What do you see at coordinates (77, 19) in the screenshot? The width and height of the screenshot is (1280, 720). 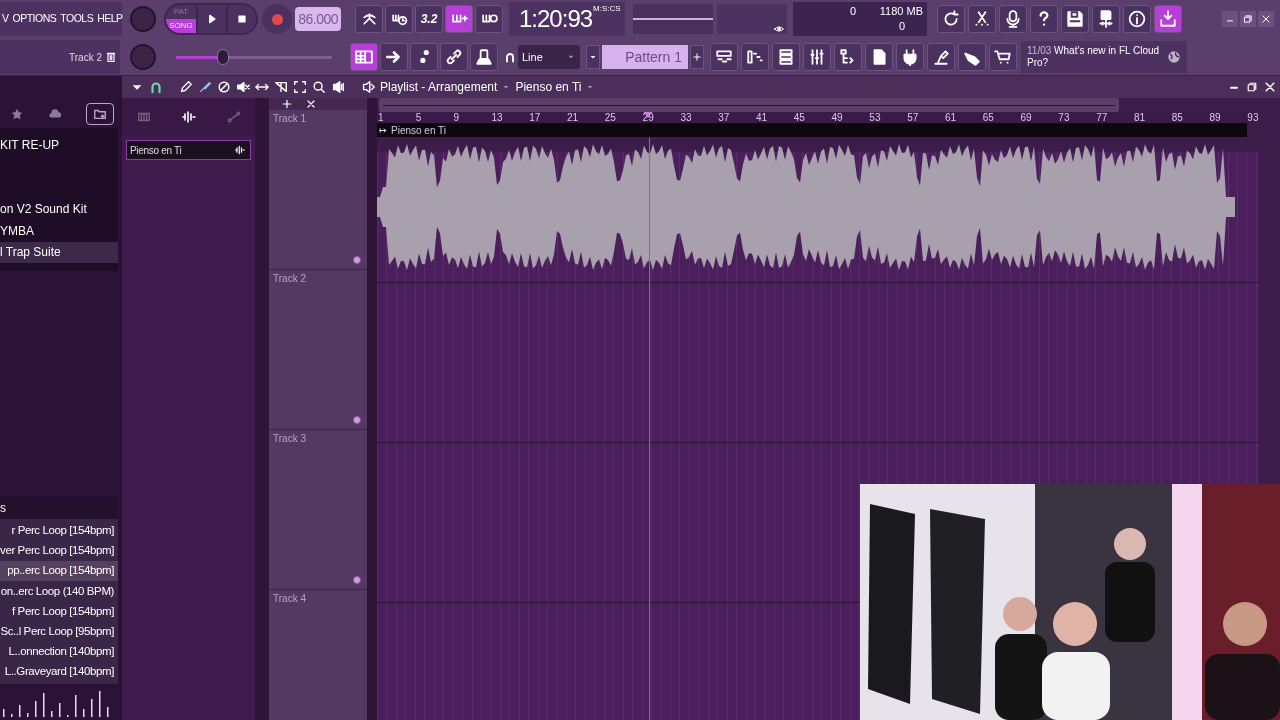 I see `menu-item: TOOLS` at bounding box center [77, 19].